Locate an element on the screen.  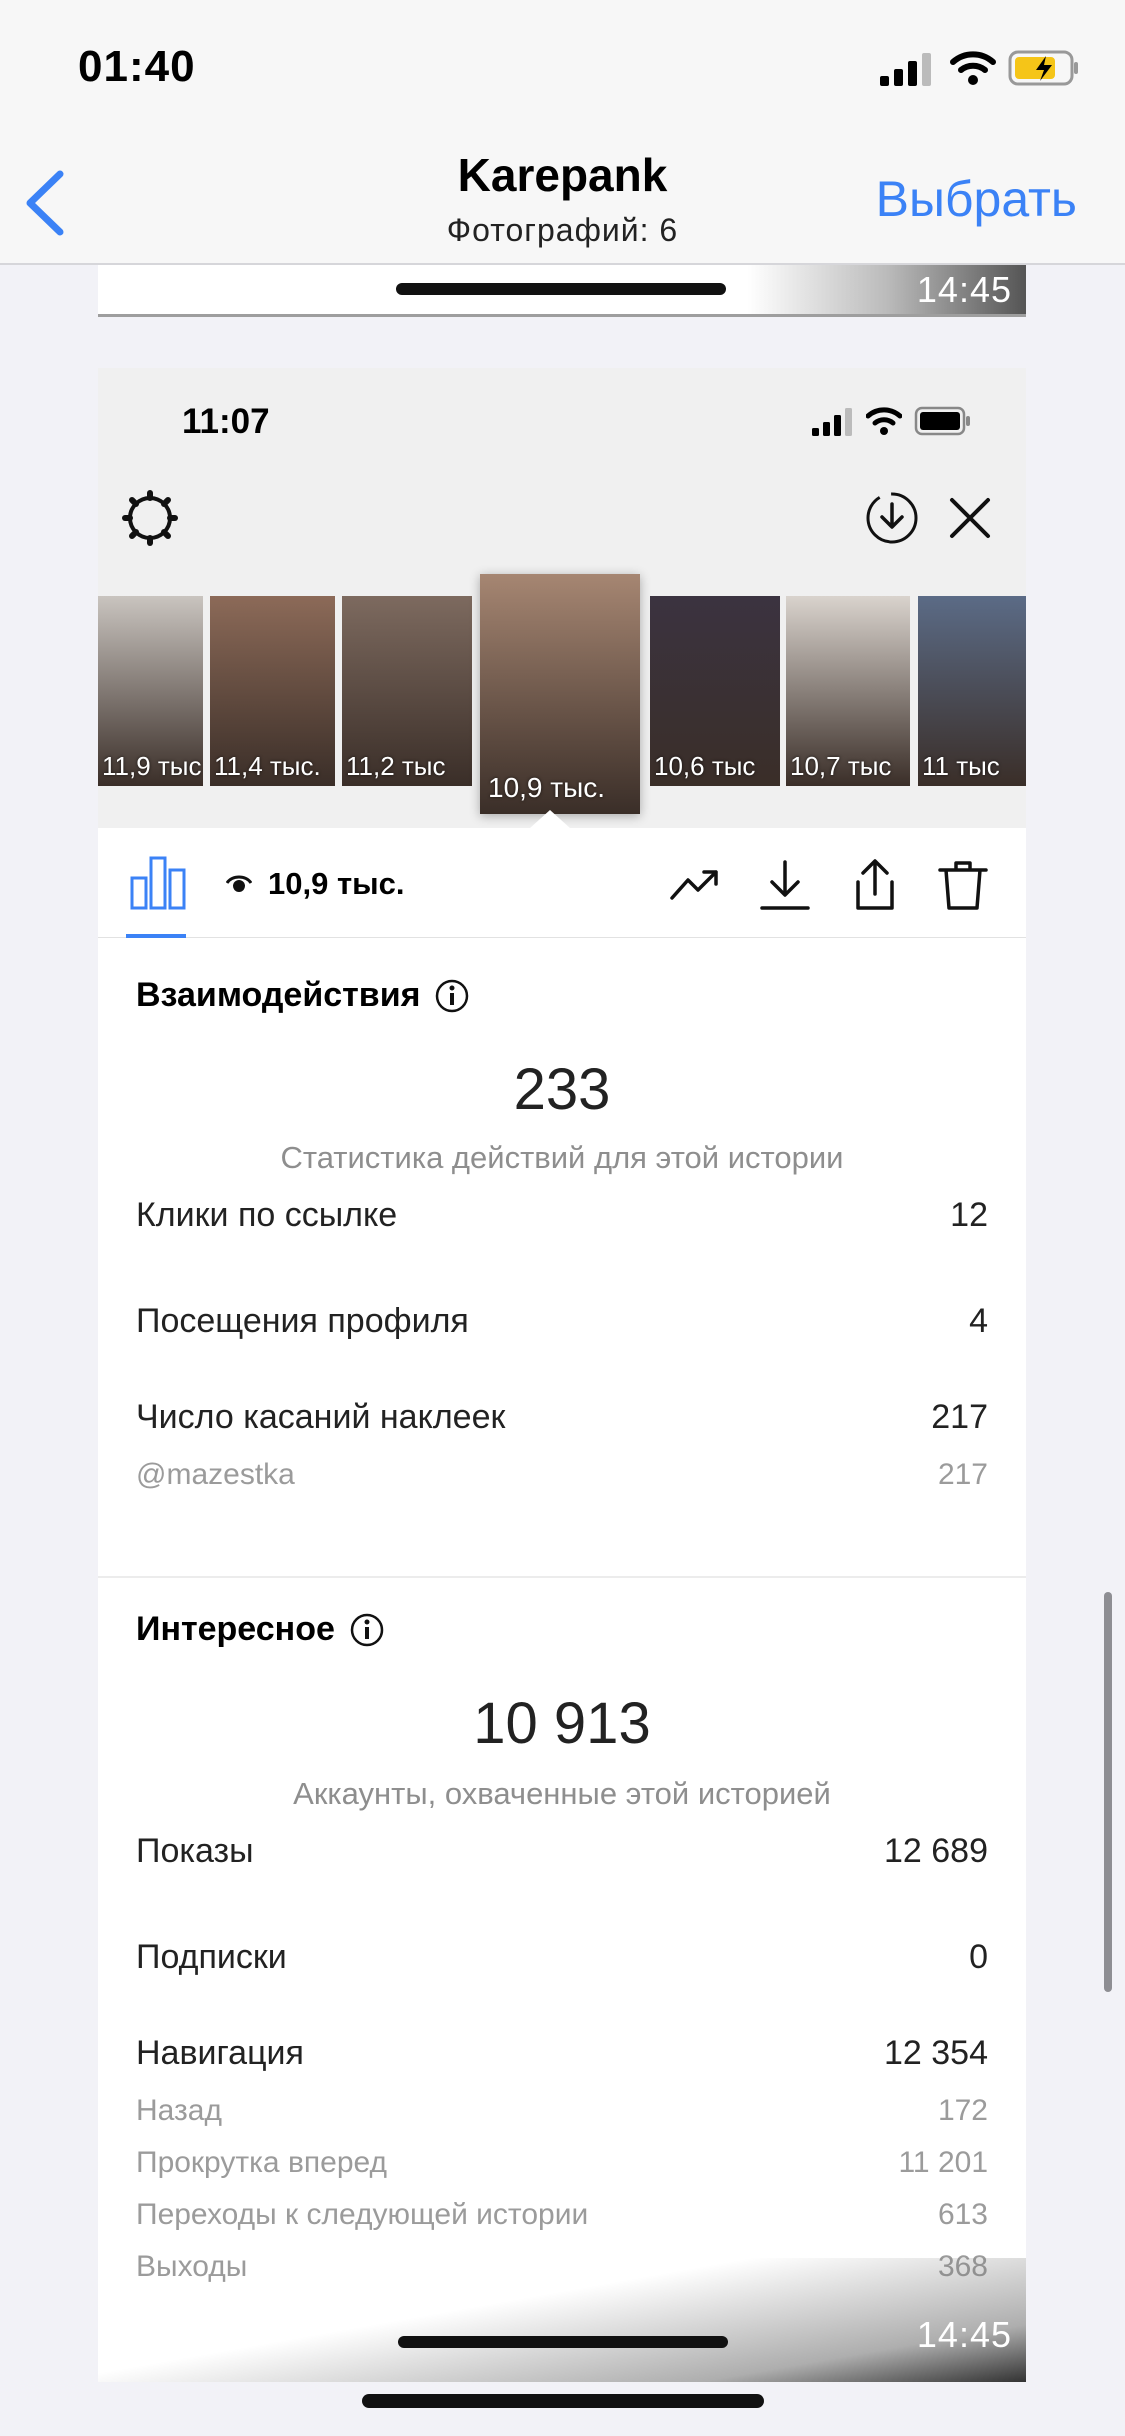
previous-photo-thumbnail: 14:45 is located at coordinates (562, 291).